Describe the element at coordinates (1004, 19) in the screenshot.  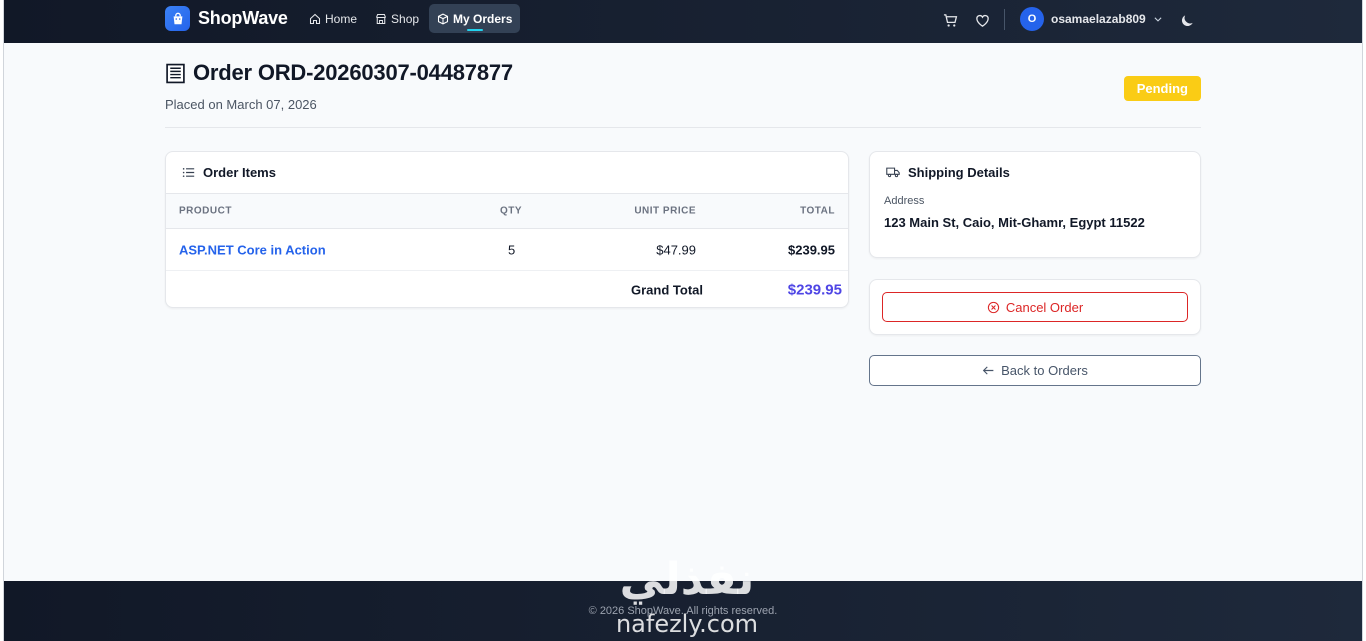
I see `nav-divider` at that location.